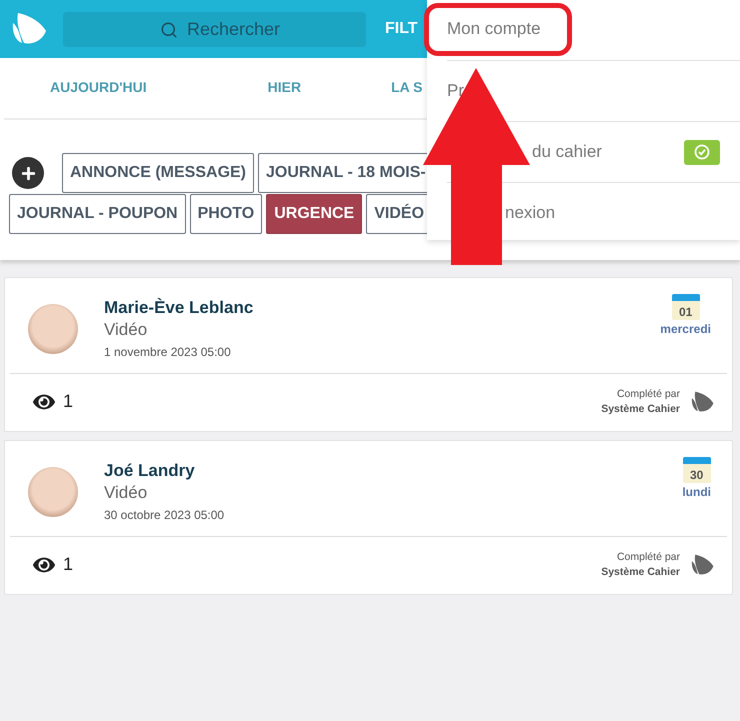  What do you see at coordinates (98, 88) in the screenshot?
I see `date-tab: AUJOURD'HUI` at bounding box center [98, 88].